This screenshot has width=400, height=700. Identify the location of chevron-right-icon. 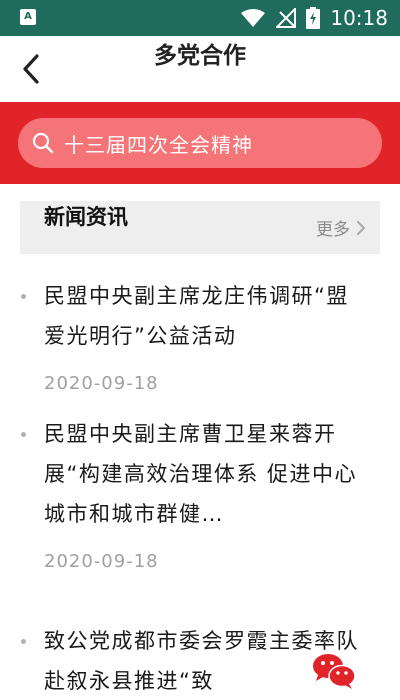
(361, 227).